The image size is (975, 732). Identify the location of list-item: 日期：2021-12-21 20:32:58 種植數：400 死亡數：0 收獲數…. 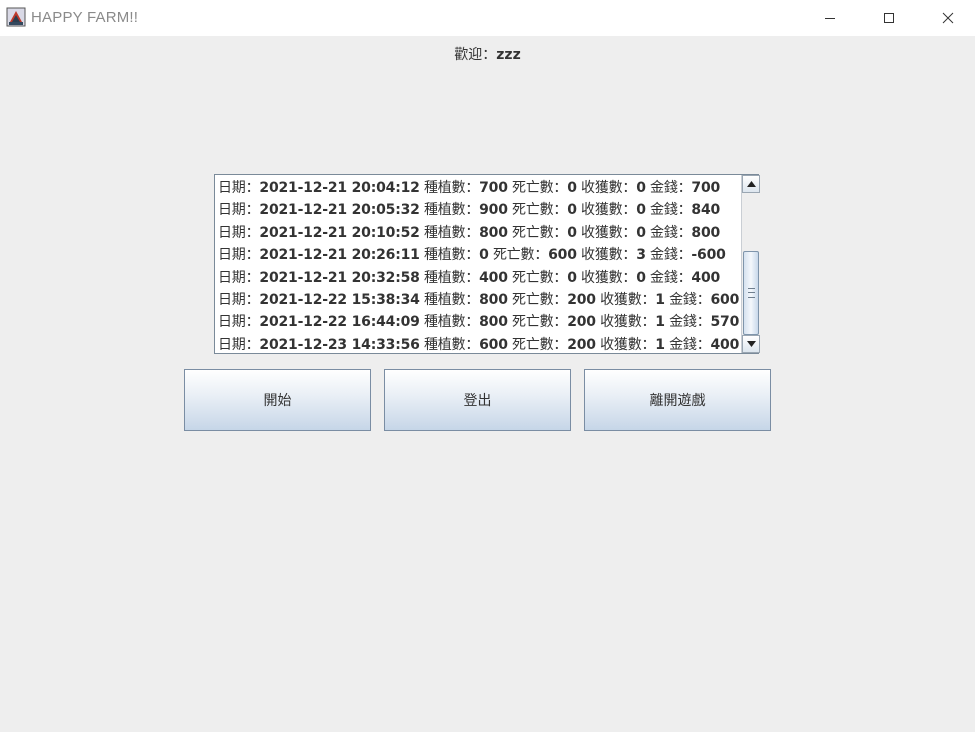
(479, 278).